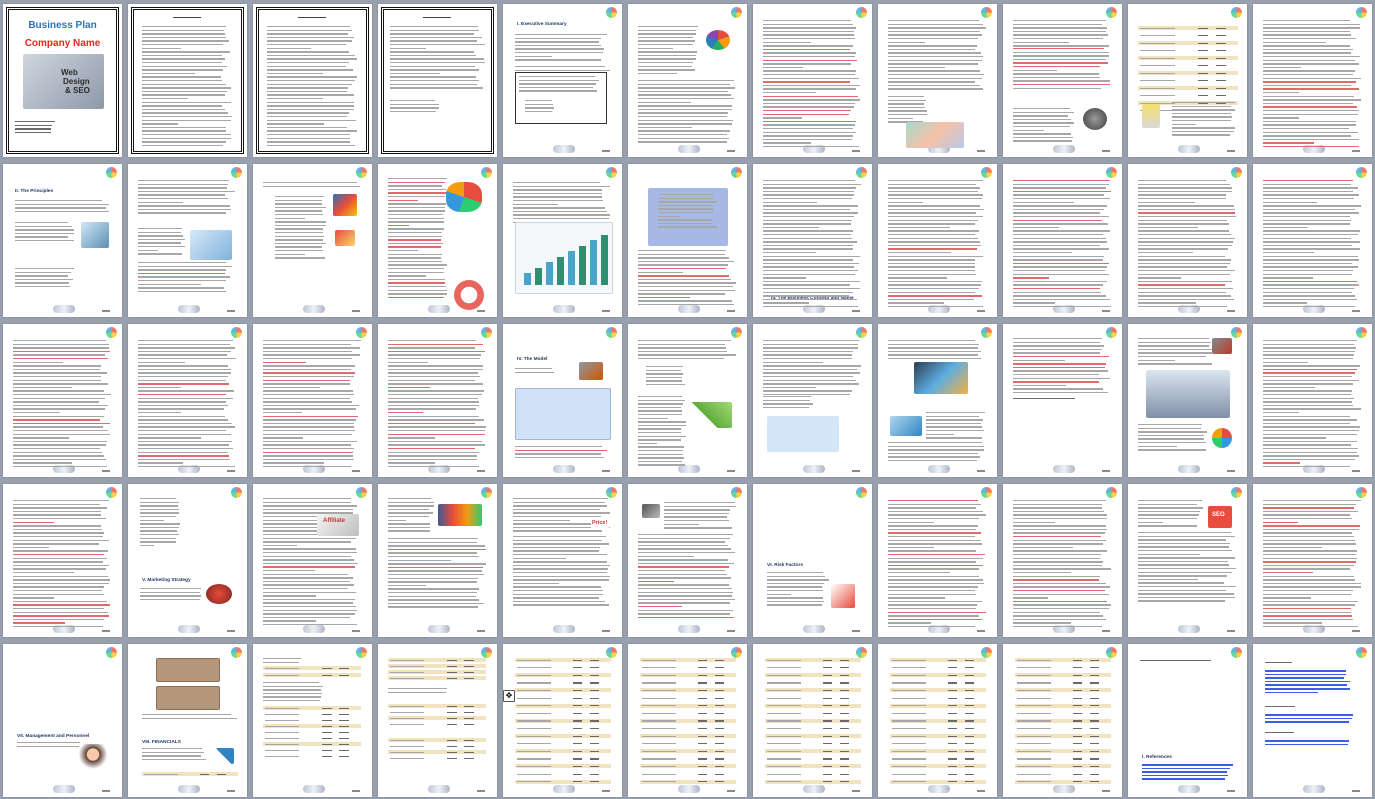 The height and width of the screenshot is (799, 1375). What do you see at coordinates (62, 80) in the screenshot?
I see `page-thumbnail: Business Plan Company Name Web Design & SEO` at bounding box center [62, 80].